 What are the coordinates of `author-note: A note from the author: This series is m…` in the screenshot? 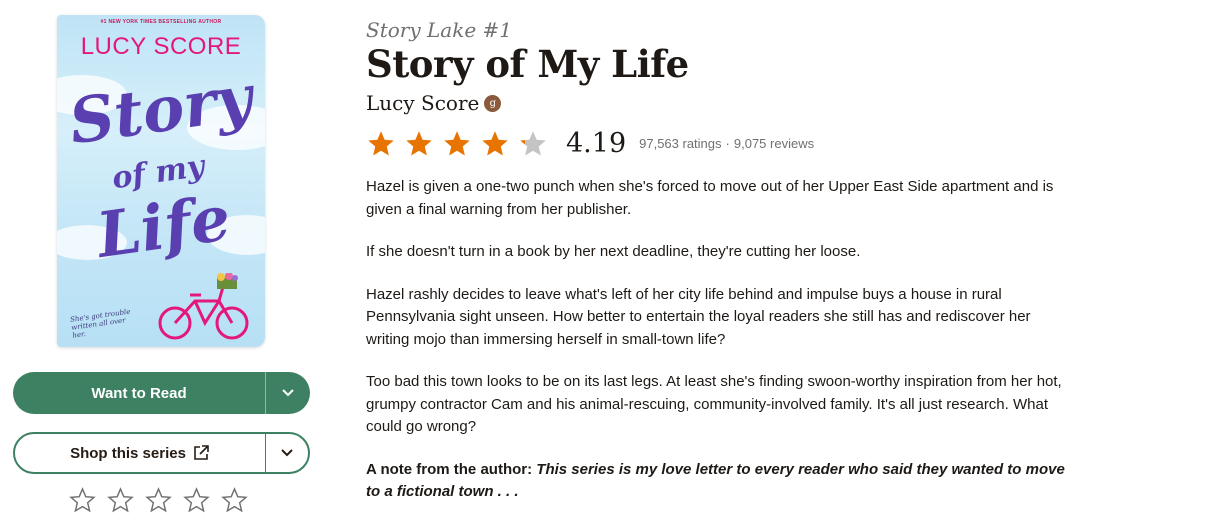 It's located at (721, 481).